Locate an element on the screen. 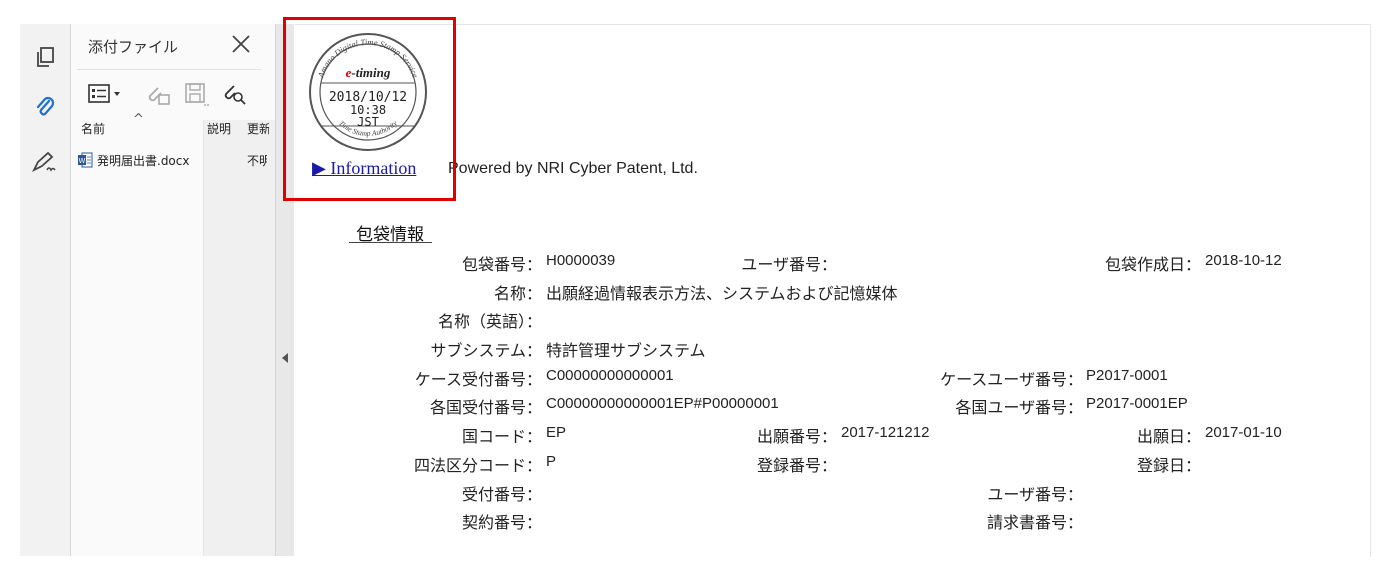  column-header-modified: 更新 is located at coordinates (258, 132).